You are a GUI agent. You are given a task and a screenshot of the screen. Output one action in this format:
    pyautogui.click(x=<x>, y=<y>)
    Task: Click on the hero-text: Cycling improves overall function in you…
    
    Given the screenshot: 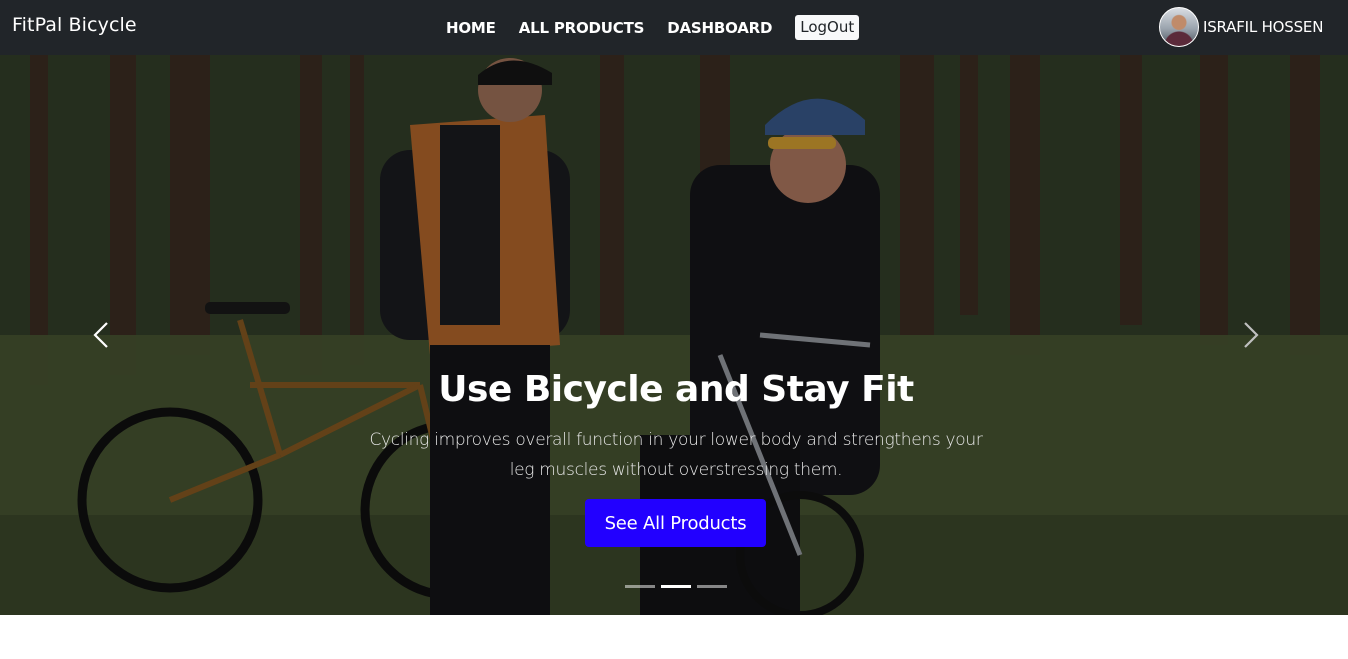 What is the action you would take?
    pyautogui.click(x=676, y=455)
    